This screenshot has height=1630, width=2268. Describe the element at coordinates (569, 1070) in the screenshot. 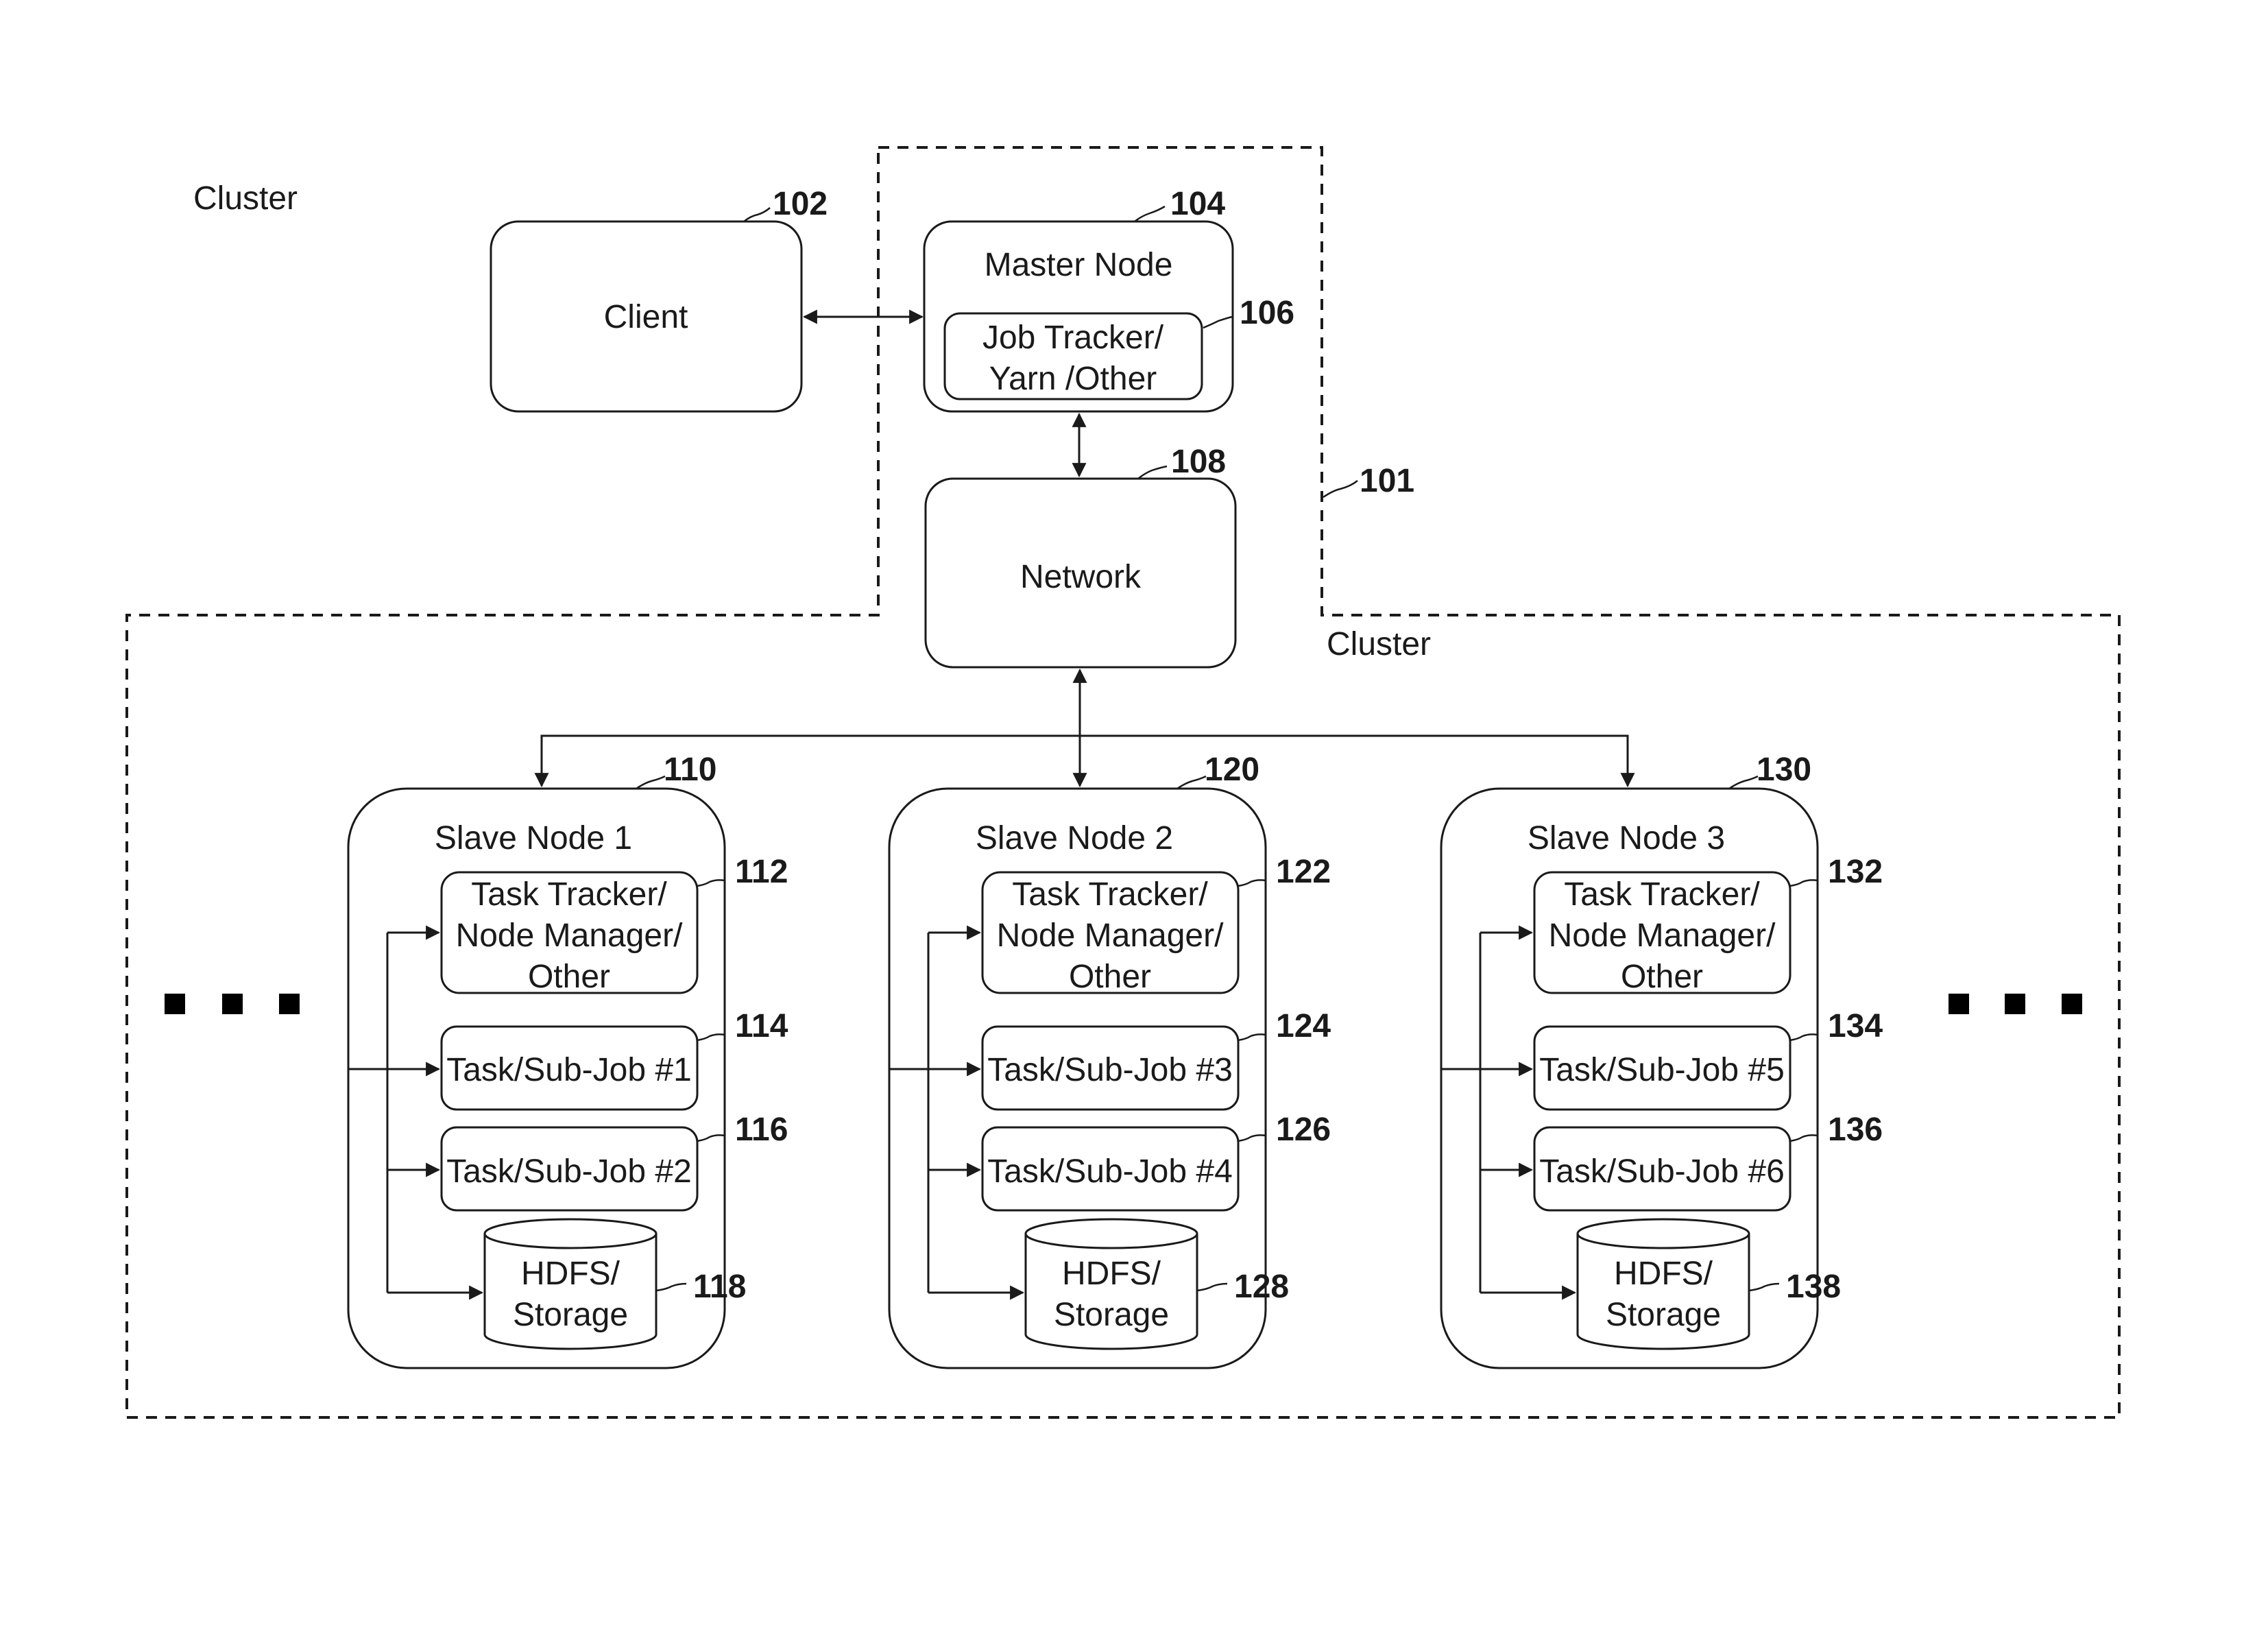

I see `sub-job-label: Task/Sub-Job #1` at that location.